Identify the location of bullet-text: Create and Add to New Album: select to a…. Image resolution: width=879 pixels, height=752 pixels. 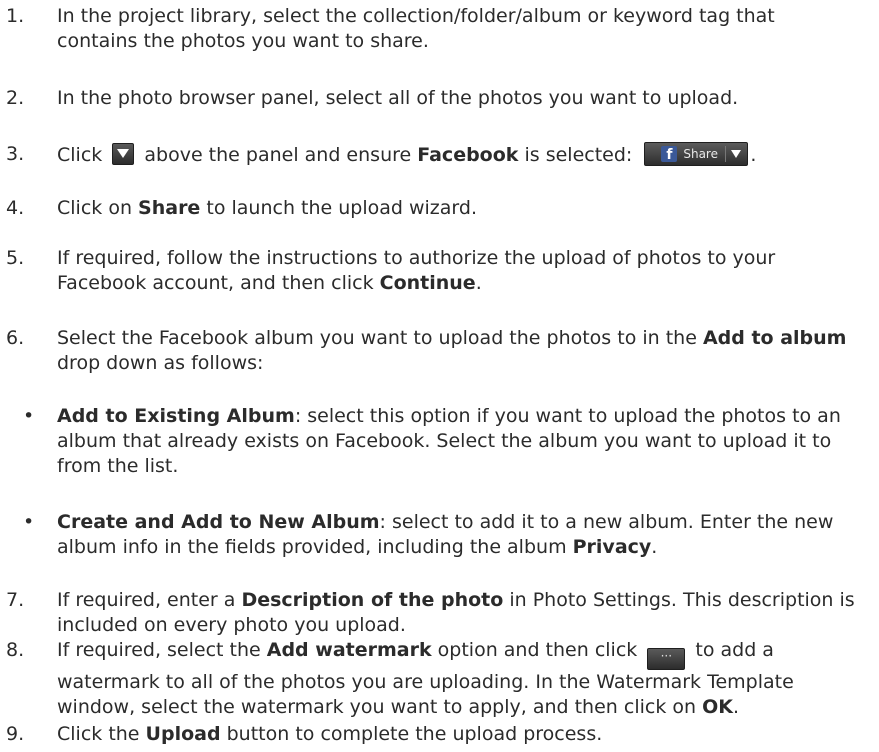
(445, 534).